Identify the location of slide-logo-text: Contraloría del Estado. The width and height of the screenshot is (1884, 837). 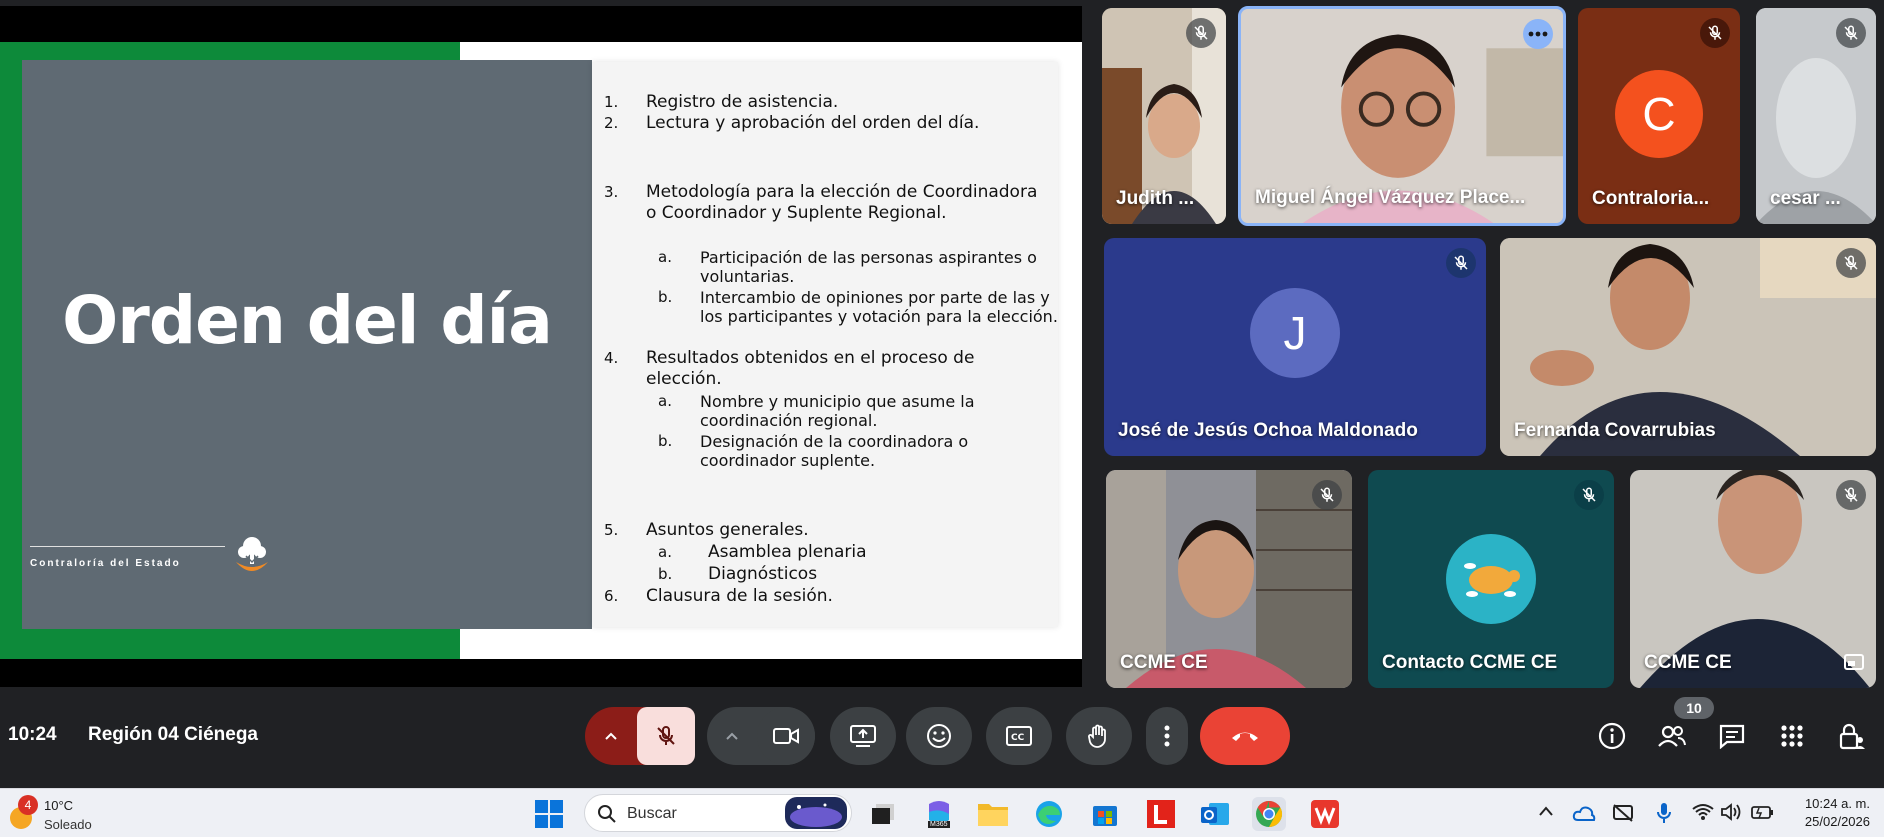
(105, 563).